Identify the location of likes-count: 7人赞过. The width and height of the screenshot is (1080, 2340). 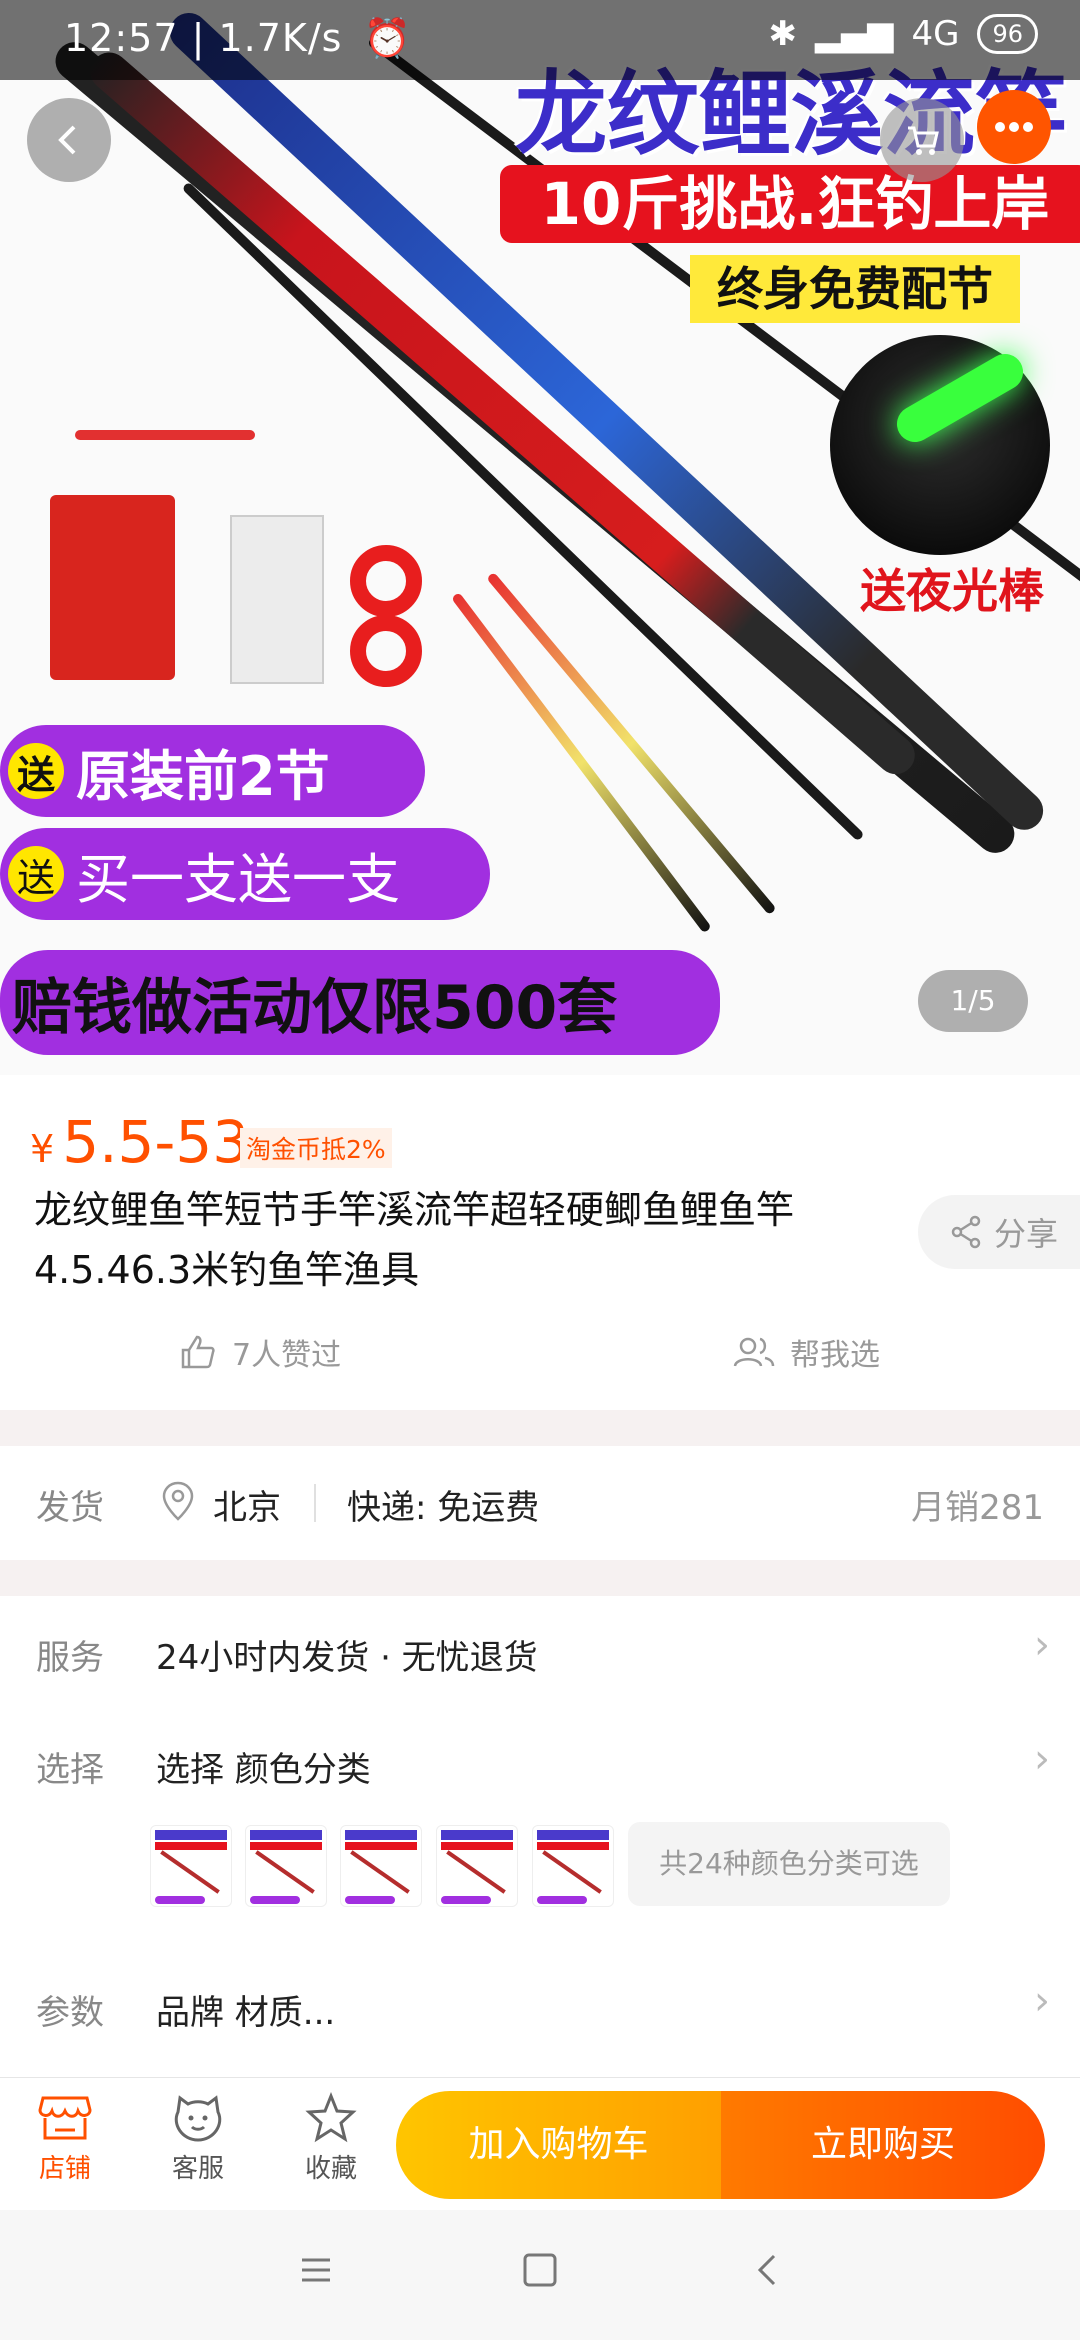
(287, 1355).